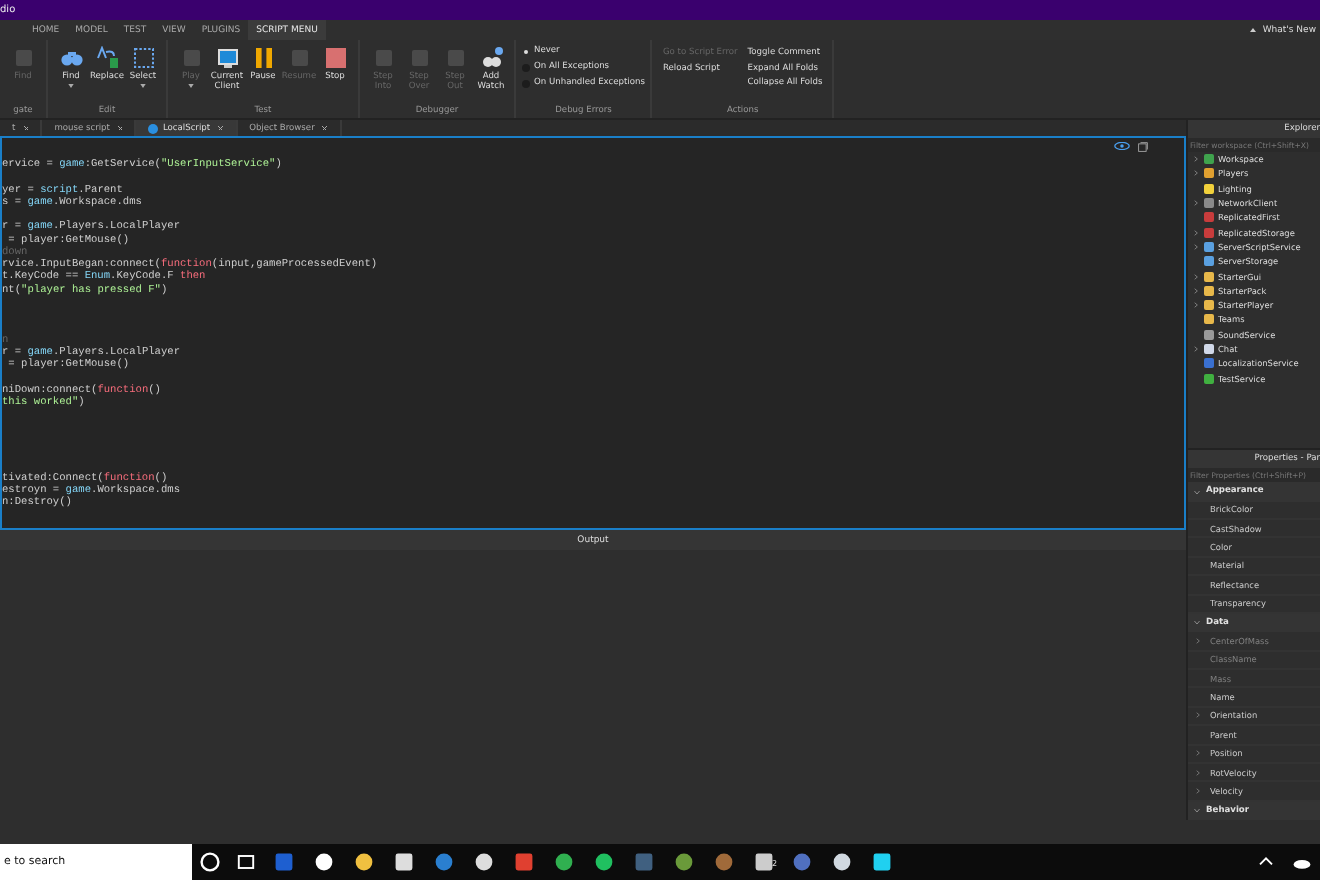  What do you see at coordinates (263, 58) in the screenshot?
I see `pause-icon` at bounding box center [263, 58].